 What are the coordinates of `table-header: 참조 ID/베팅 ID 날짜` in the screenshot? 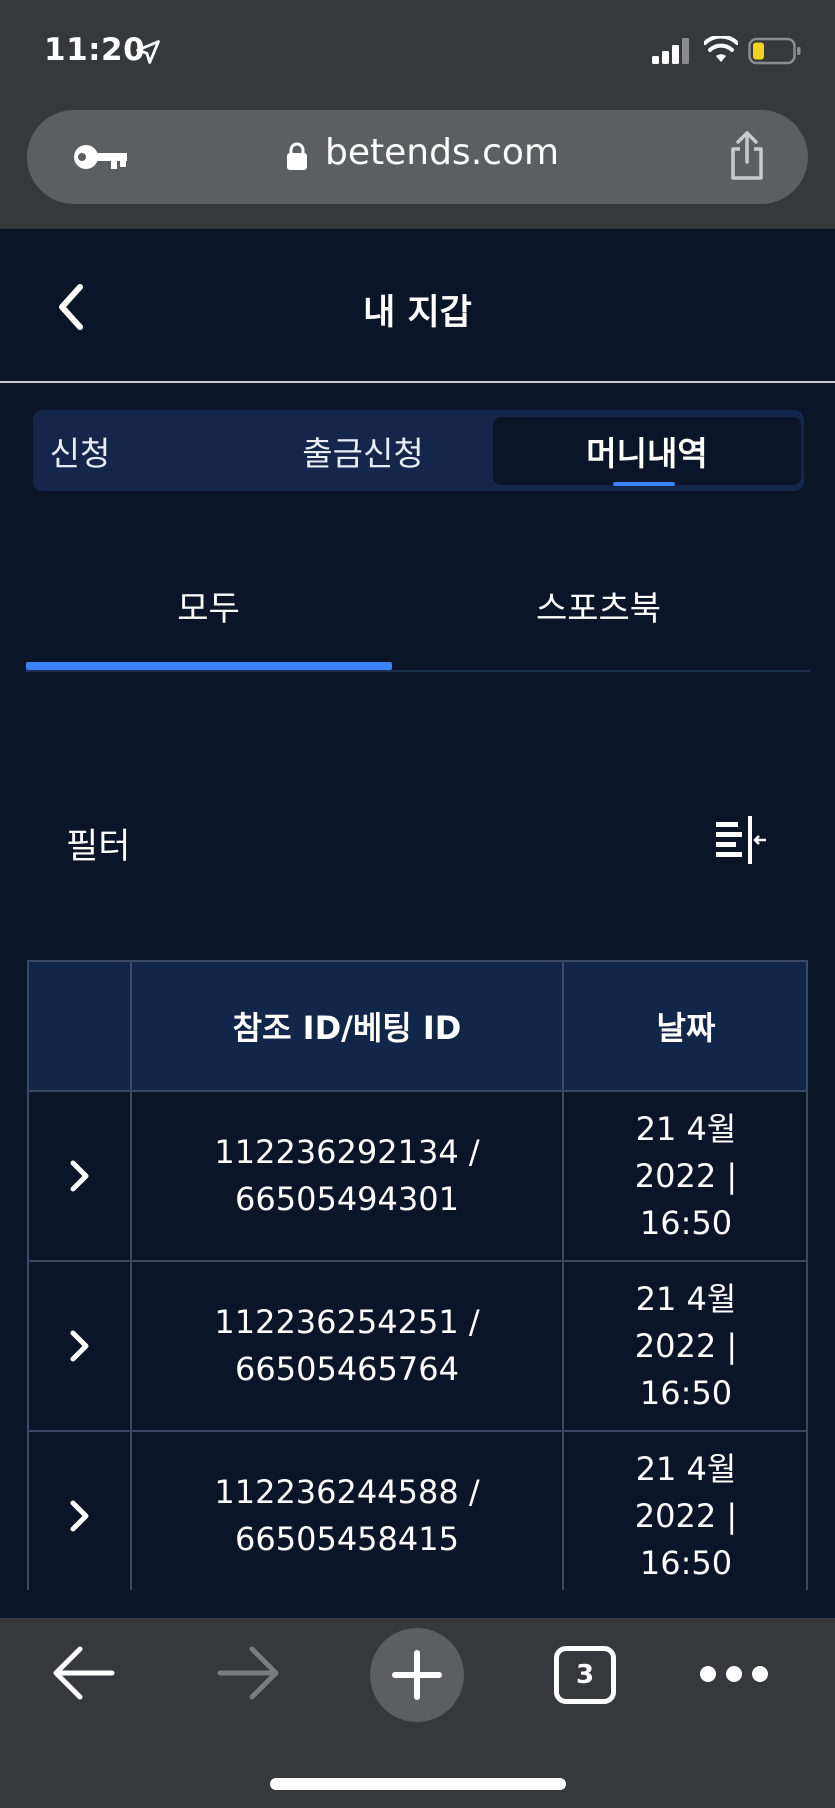 It's located at (417, 1026).